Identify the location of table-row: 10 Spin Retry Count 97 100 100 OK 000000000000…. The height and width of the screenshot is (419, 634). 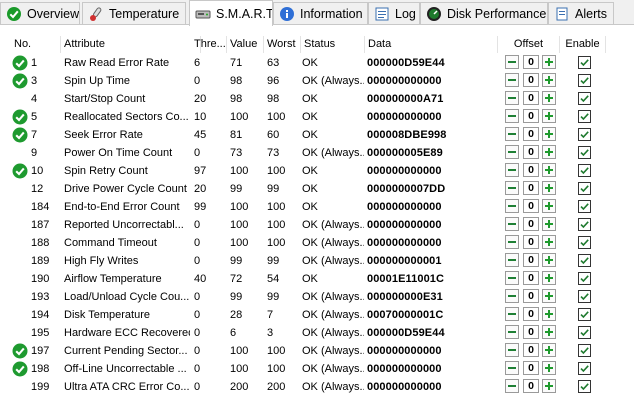
(308, 171).